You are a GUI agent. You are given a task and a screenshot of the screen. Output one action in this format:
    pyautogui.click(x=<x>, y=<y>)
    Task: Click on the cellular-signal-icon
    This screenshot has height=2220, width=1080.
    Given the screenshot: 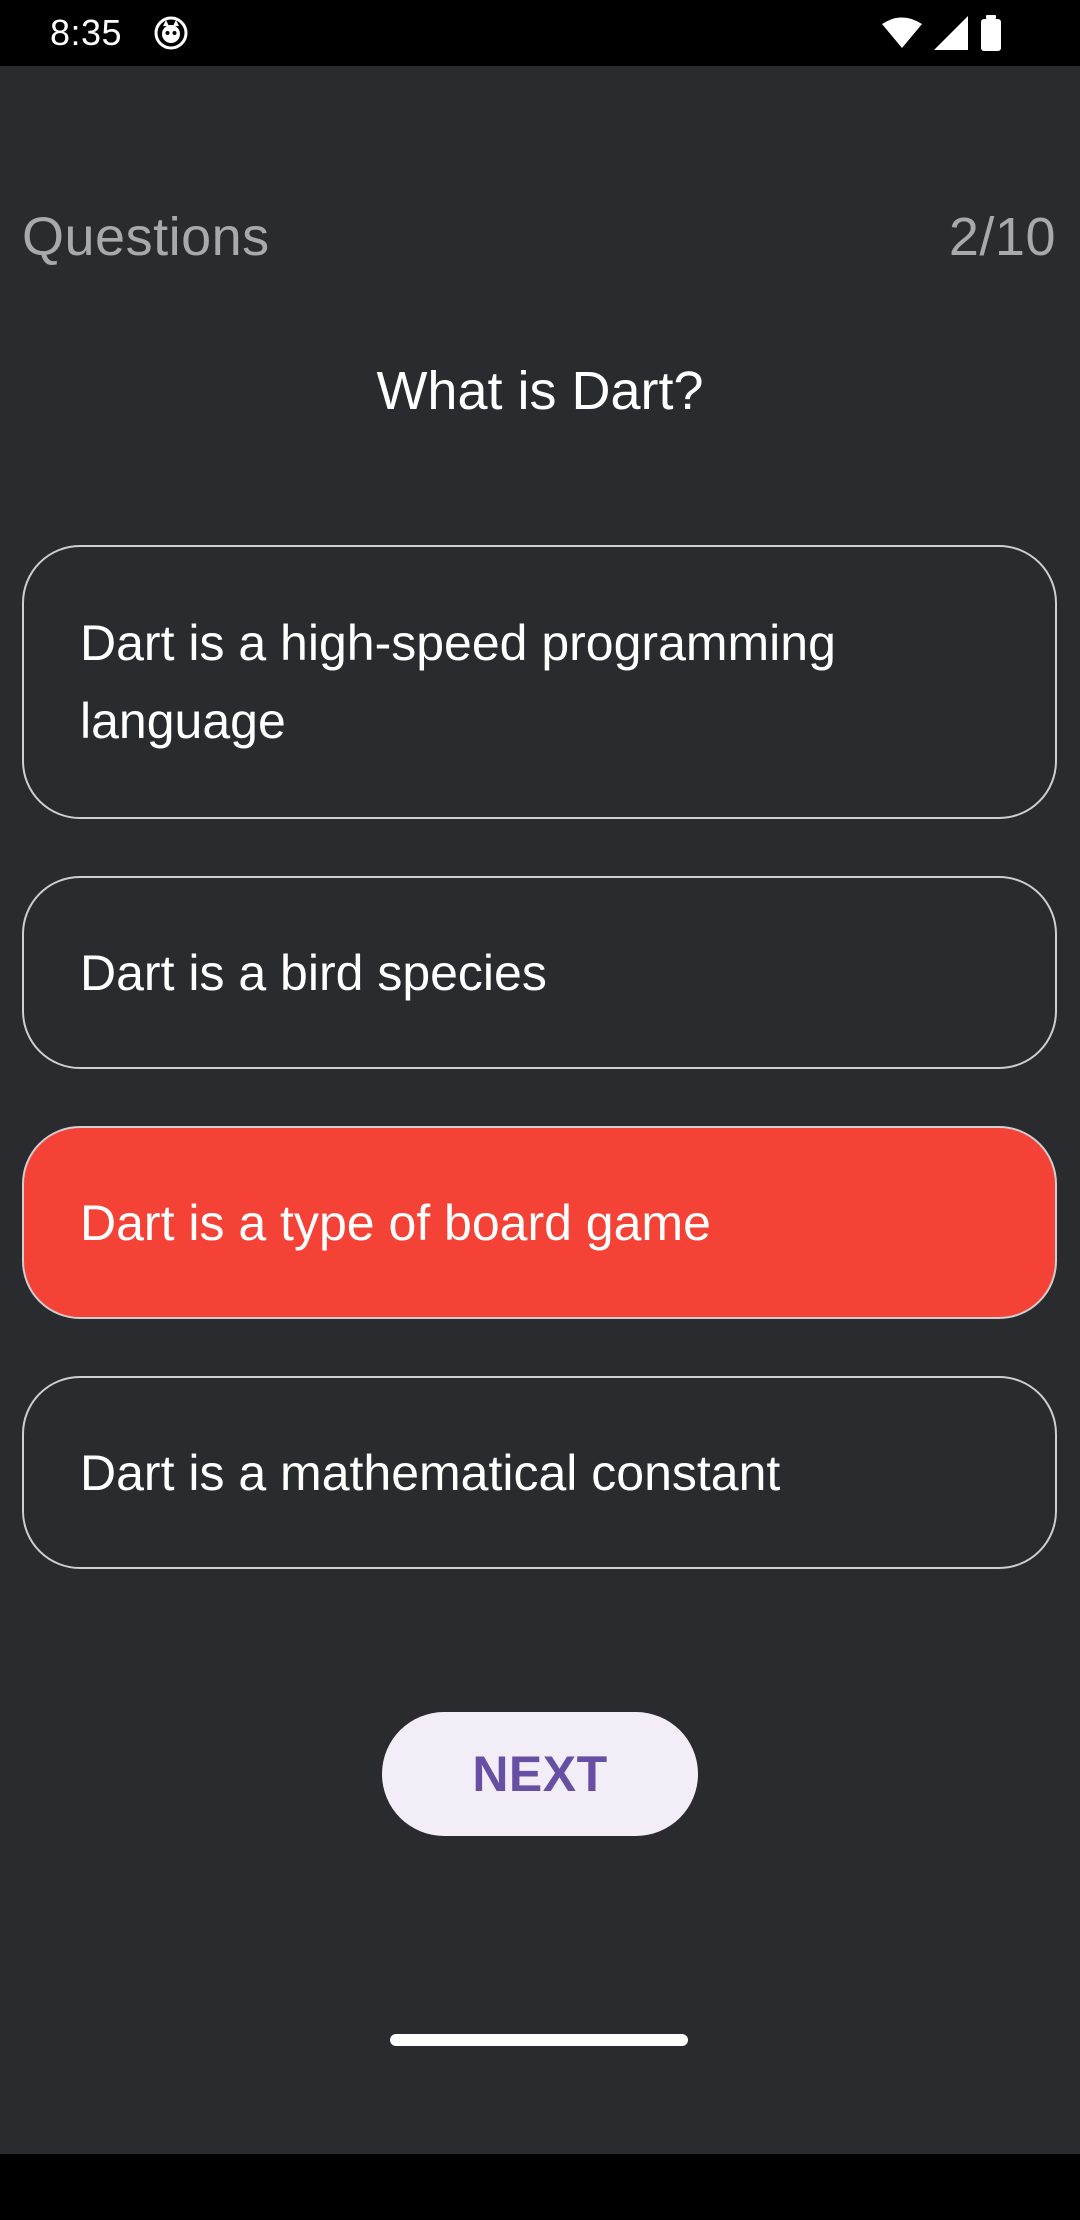 What is the action you would take?
    pyautogui.click(x=951, y=33)
    